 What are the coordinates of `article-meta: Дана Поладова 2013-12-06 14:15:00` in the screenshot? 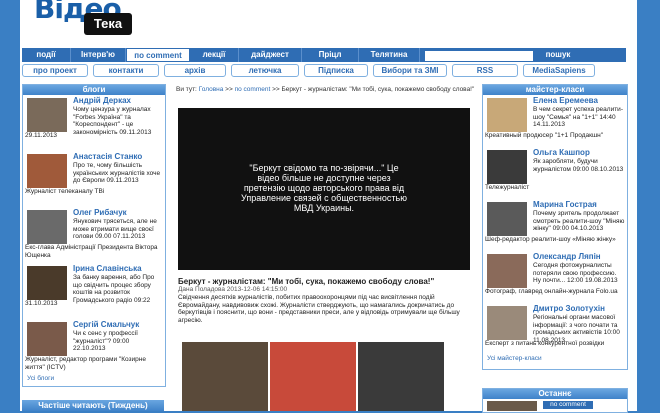 It's located at (233, 289).